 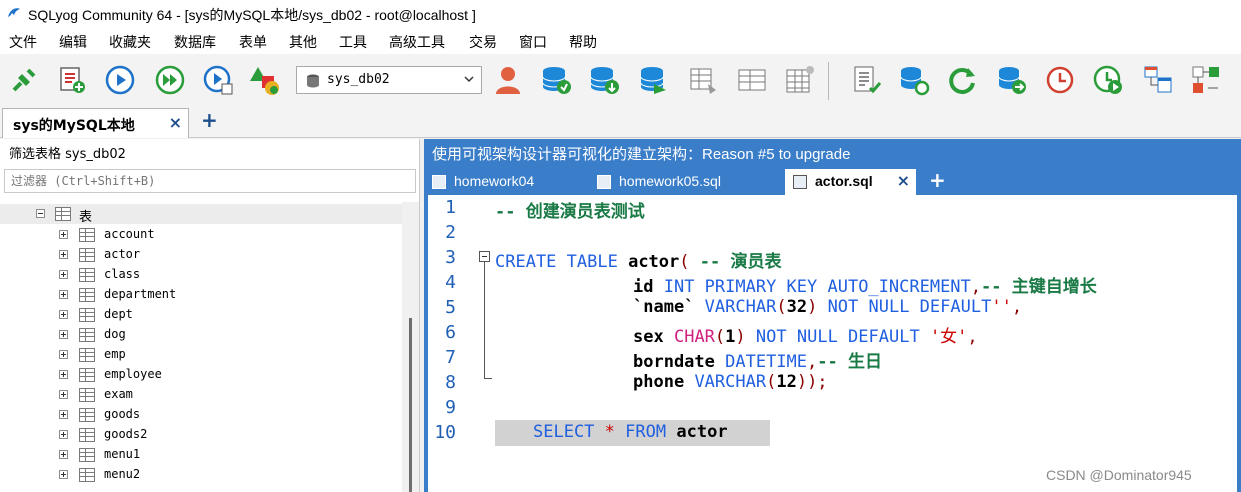 What do you see at coordinates (752, 80) in the screenshot?
I see `table-grid-icon` at bounding box center [752, 80].